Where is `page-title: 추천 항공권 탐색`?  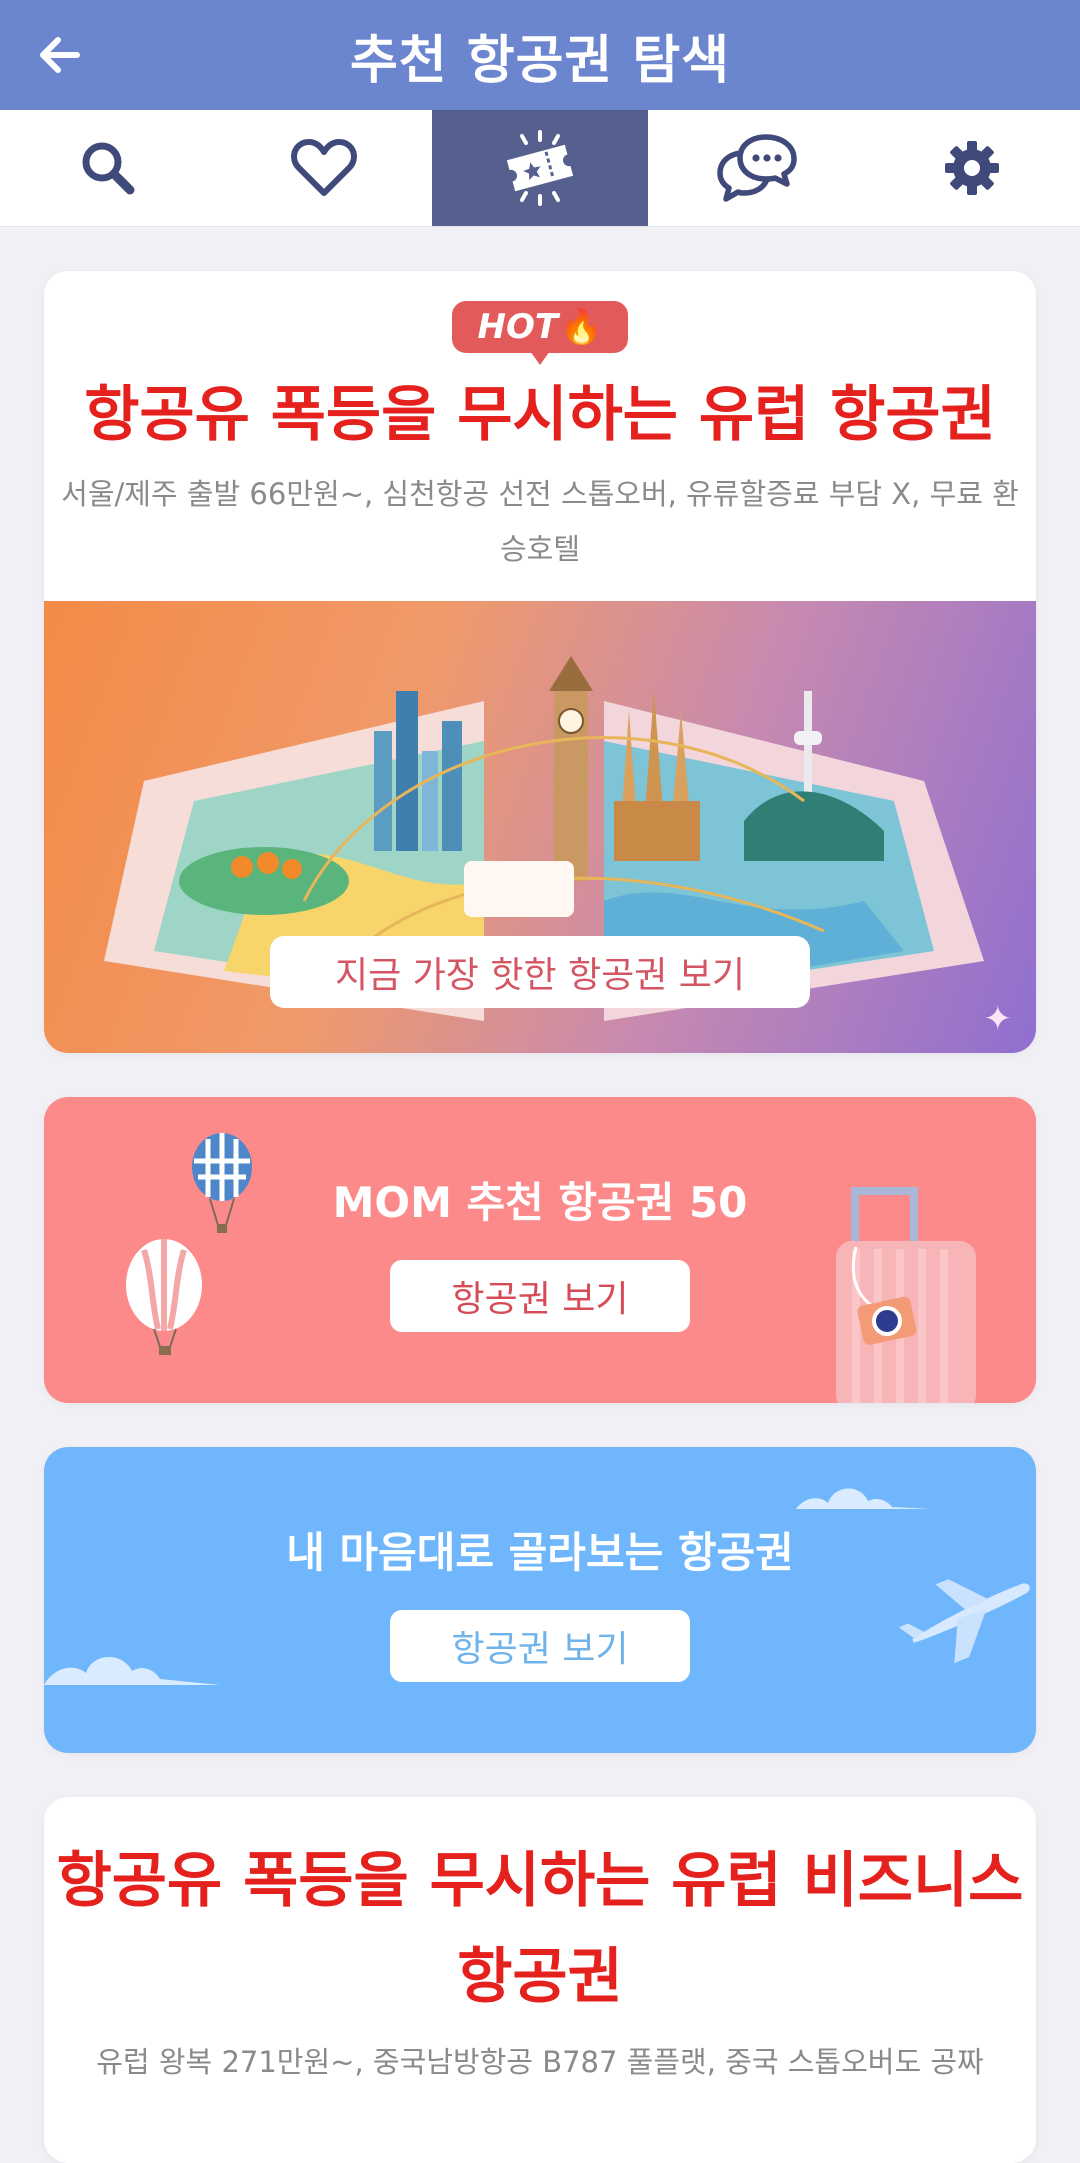
page-title: 추천 항공권 탐색 is located at coordinates (540, 60).